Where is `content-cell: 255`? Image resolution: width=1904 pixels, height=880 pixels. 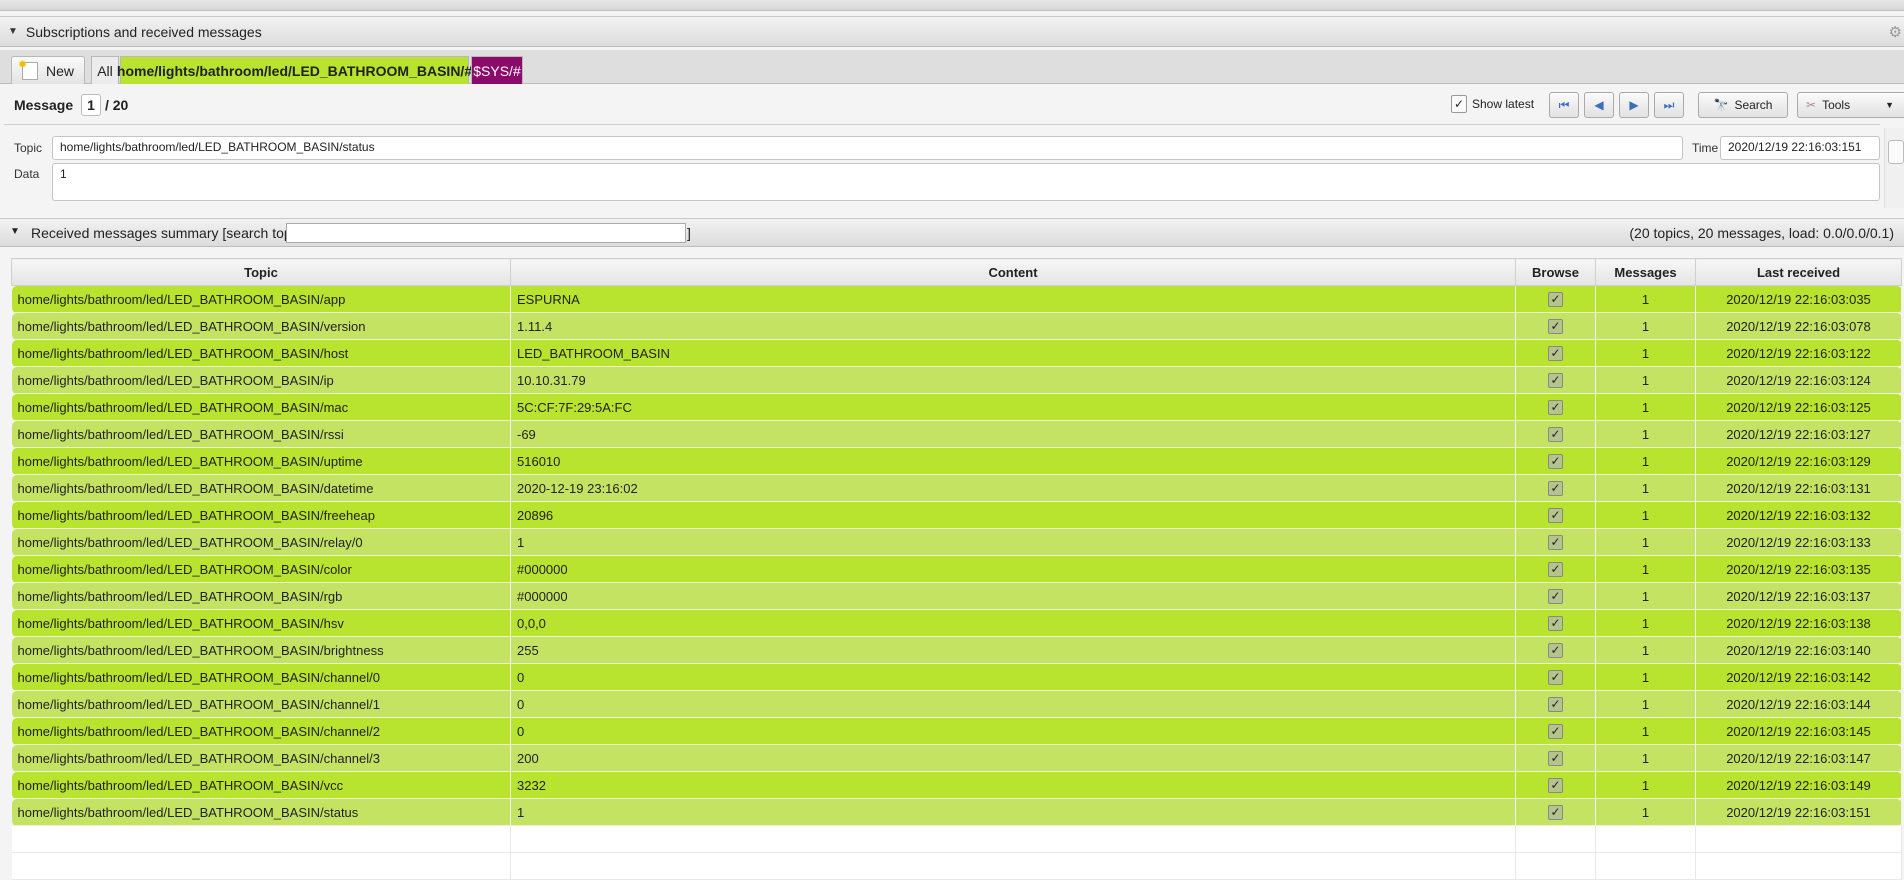
content-cell: 255 is located at coordinates (1013, 650).